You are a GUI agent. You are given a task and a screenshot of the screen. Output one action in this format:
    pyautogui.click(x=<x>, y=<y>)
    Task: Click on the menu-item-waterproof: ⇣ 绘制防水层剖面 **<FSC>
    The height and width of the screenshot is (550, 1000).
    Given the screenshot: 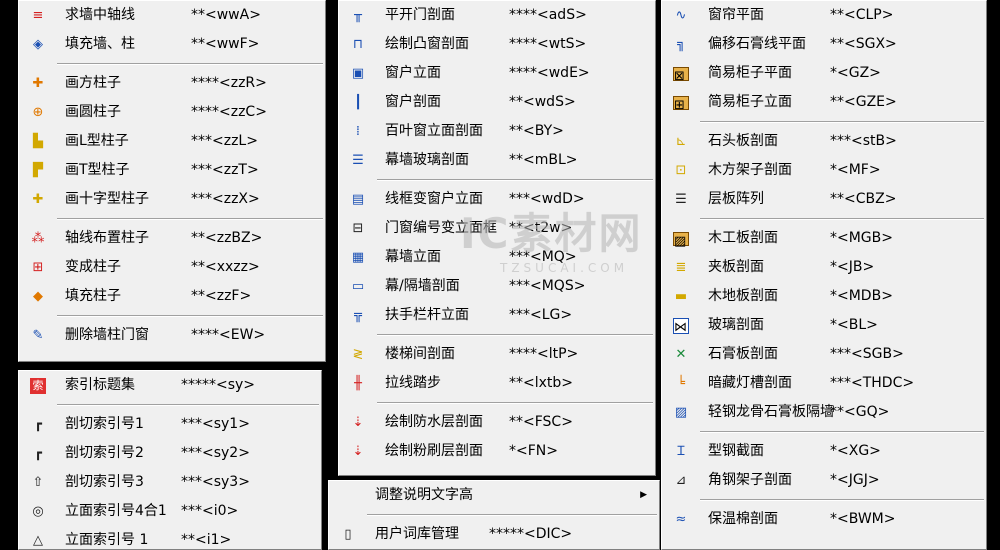 What is the action you would take?
    pyautogui.click(x=497, y=422)
    